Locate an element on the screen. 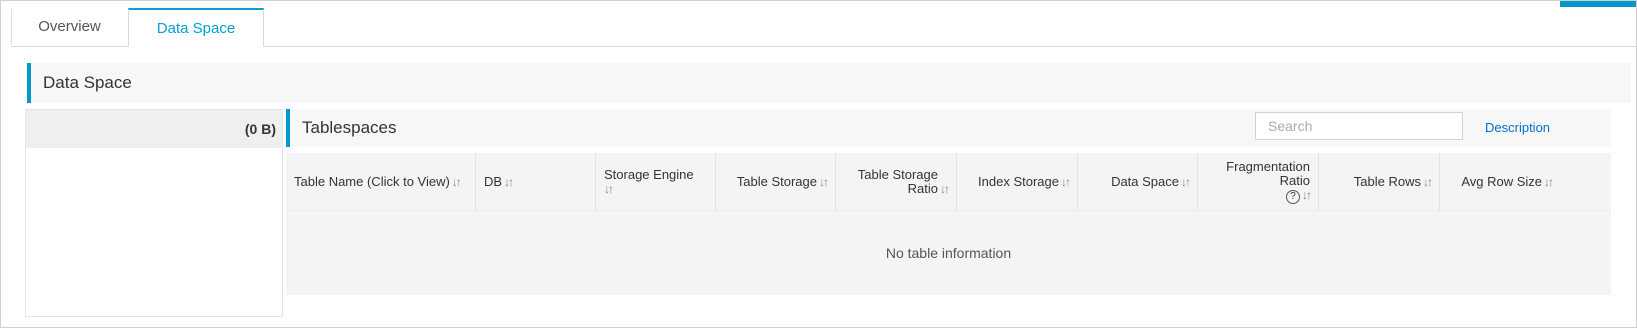 This screenshot has height=328, width=1637. col-storage-engine: Storage Engine ↓↑ is located at coordinates (656, 181).